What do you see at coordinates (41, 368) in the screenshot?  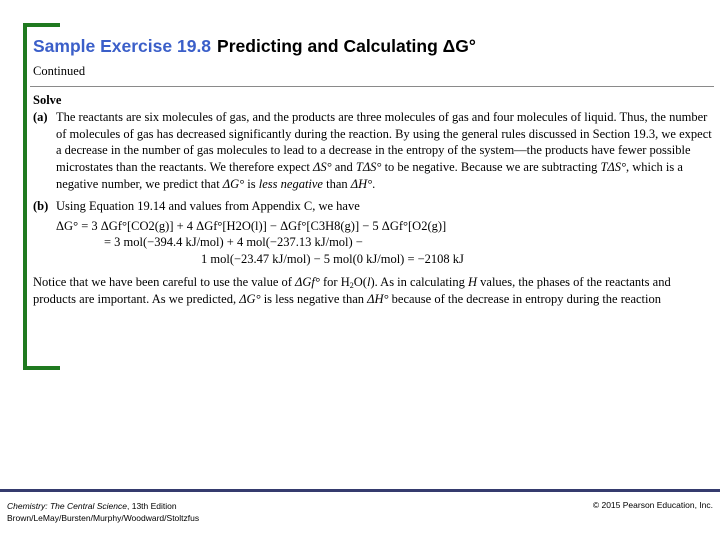 I see `green-bracket-bottom` at bounding box center [41, 368].